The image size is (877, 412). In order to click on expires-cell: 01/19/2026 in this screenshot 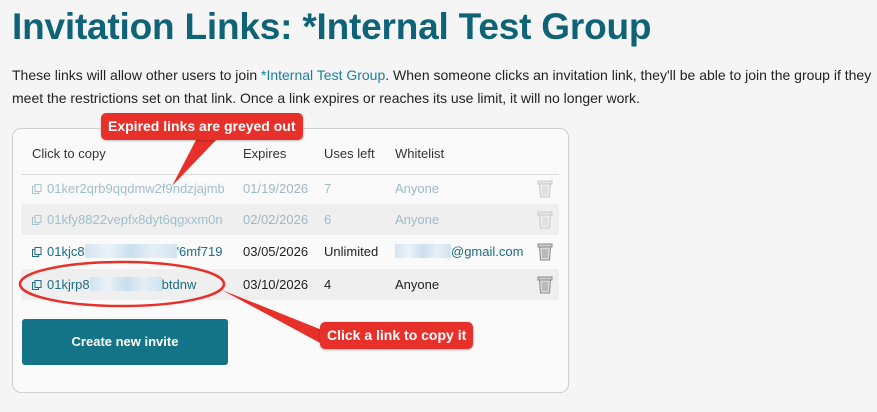, I will do `click(276, 188)`.